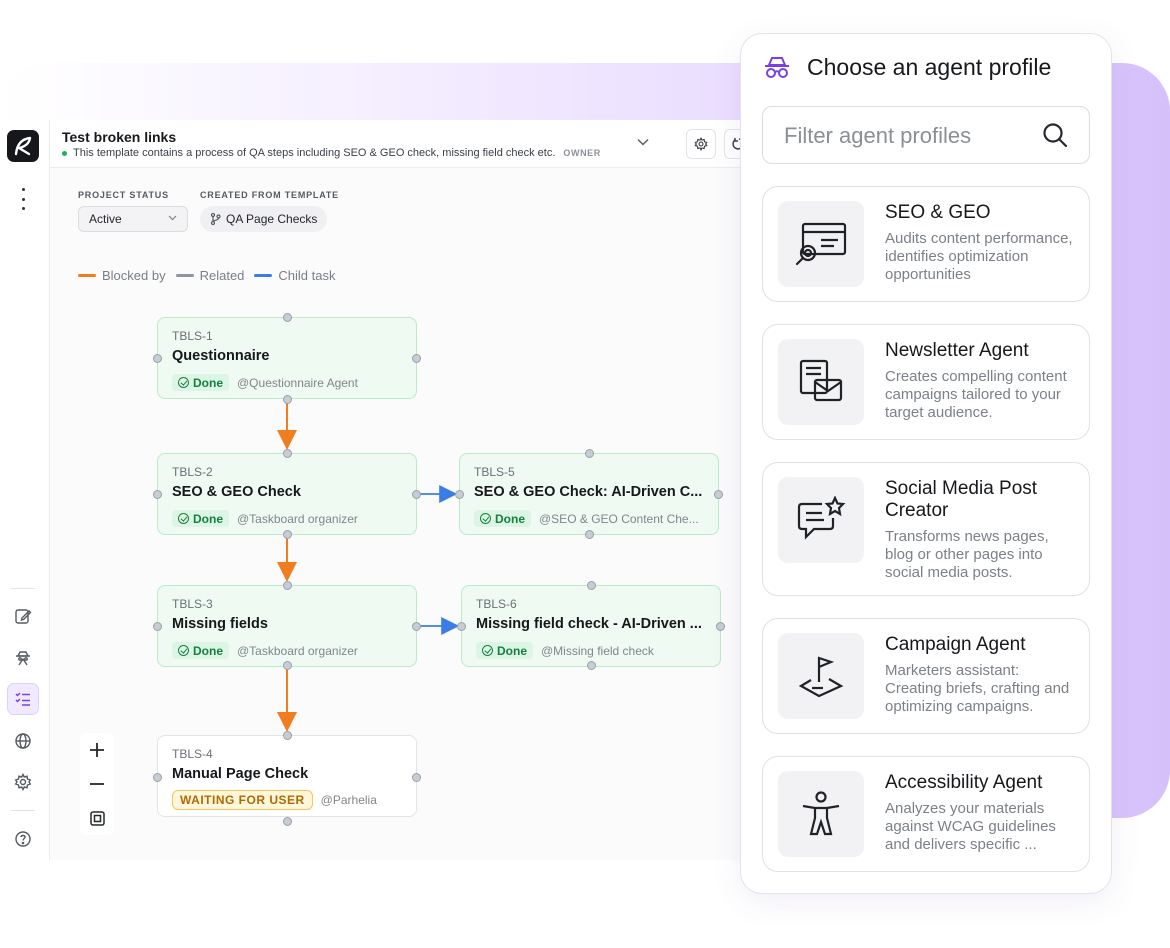 The image size is (1170, 948). I want to click on task-id: TBLS-3, so click(192, 604).